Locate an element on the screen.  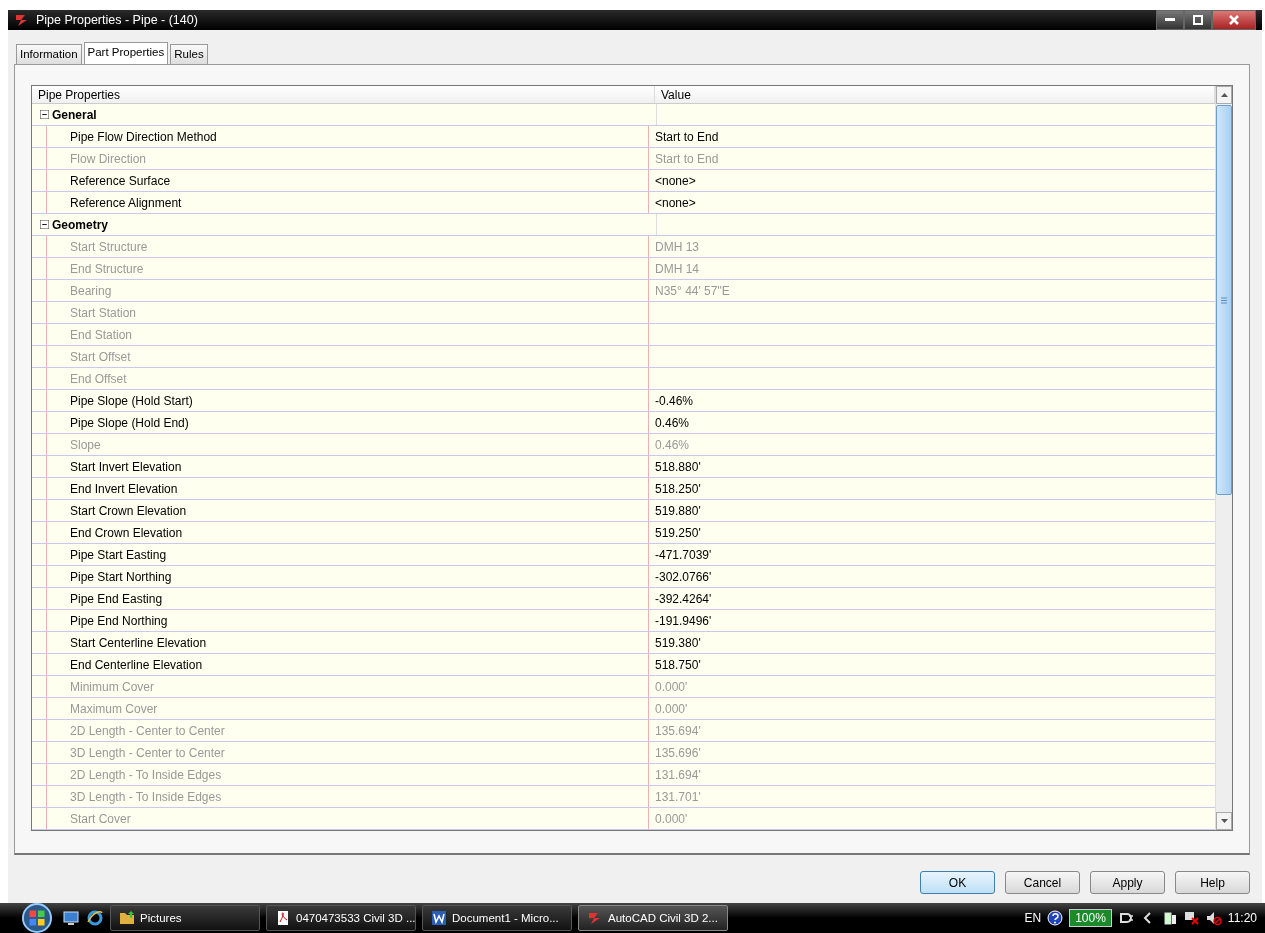
property-name: Bearing is located at coordinates (90, 290).